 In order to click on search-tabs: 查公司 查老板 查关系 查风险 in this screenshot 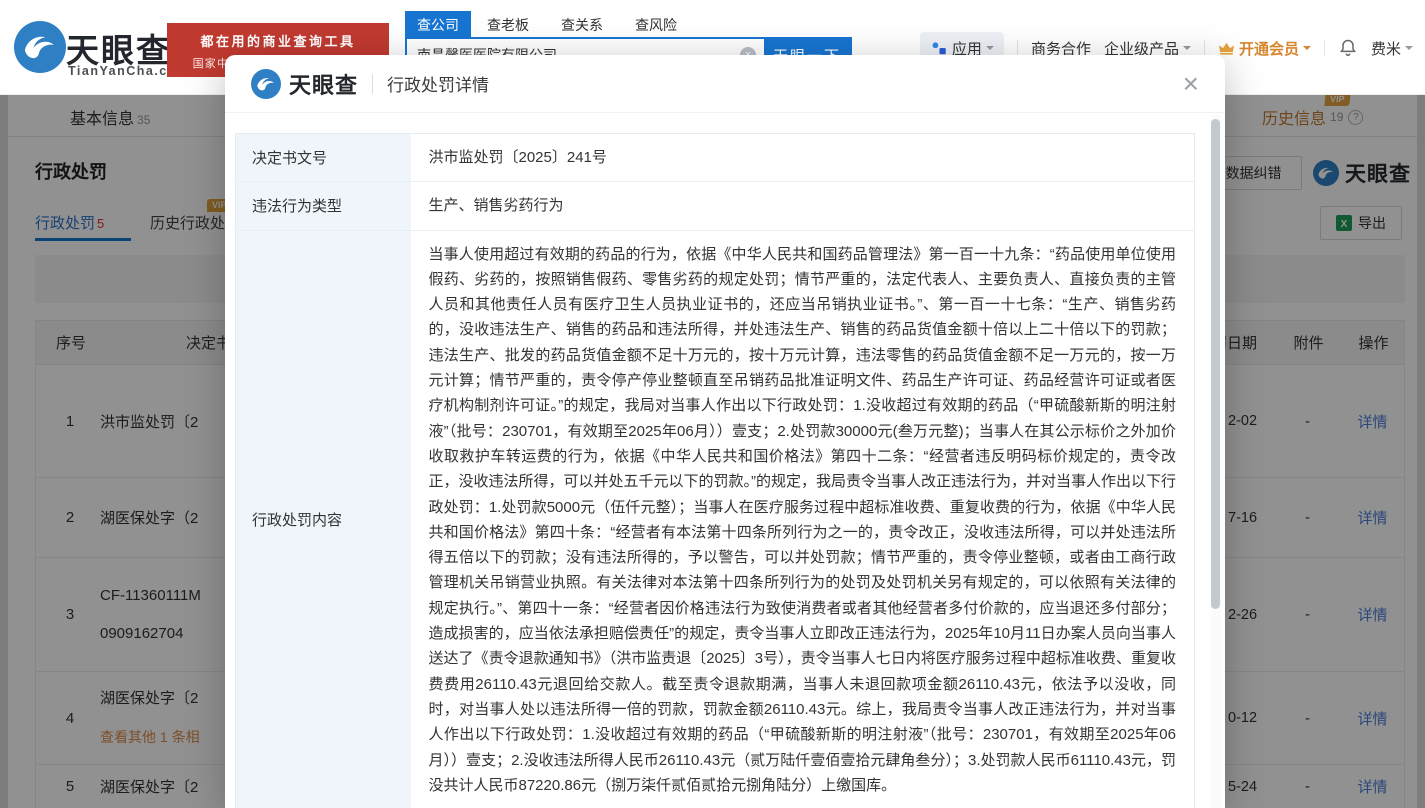, I will do `click(549, 25)`.